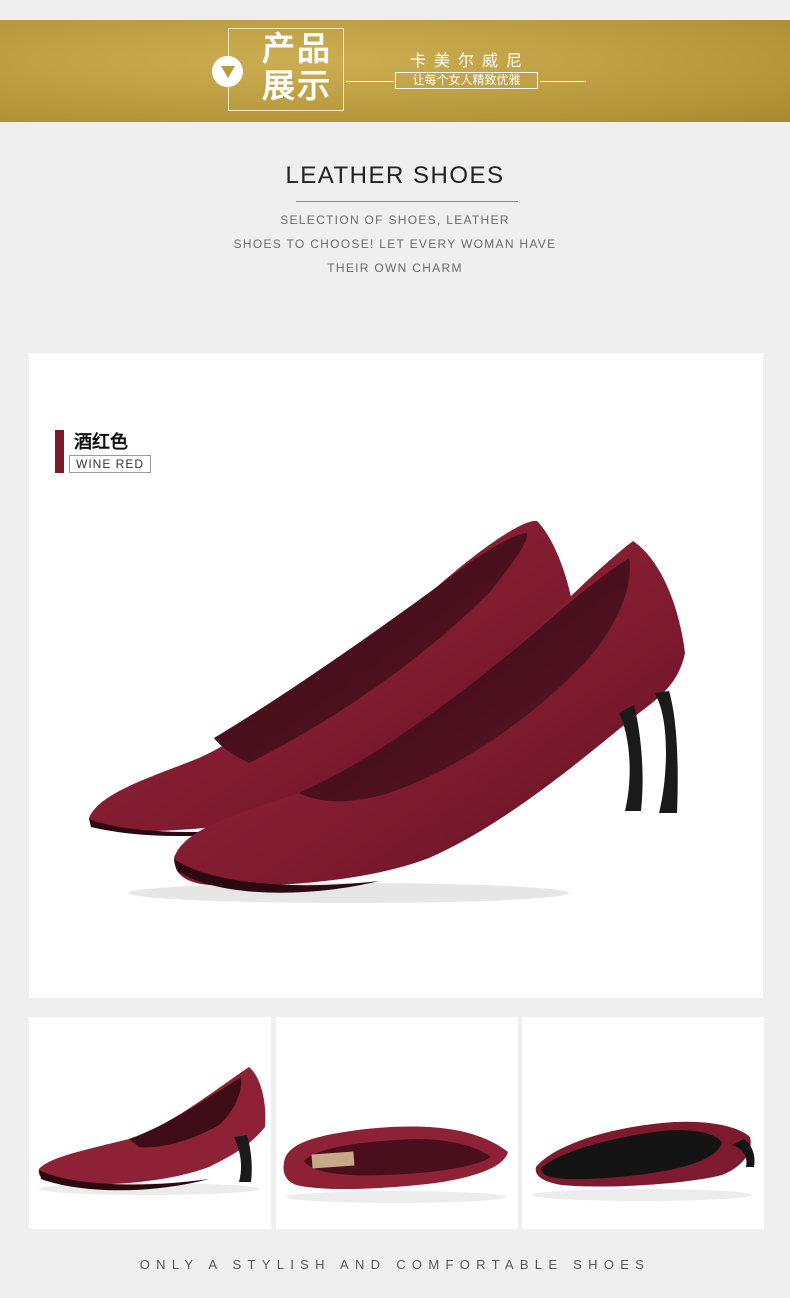  Describe the element at coordinates (152, 1131) in the screenshot. I see `side-view-image` at that location.